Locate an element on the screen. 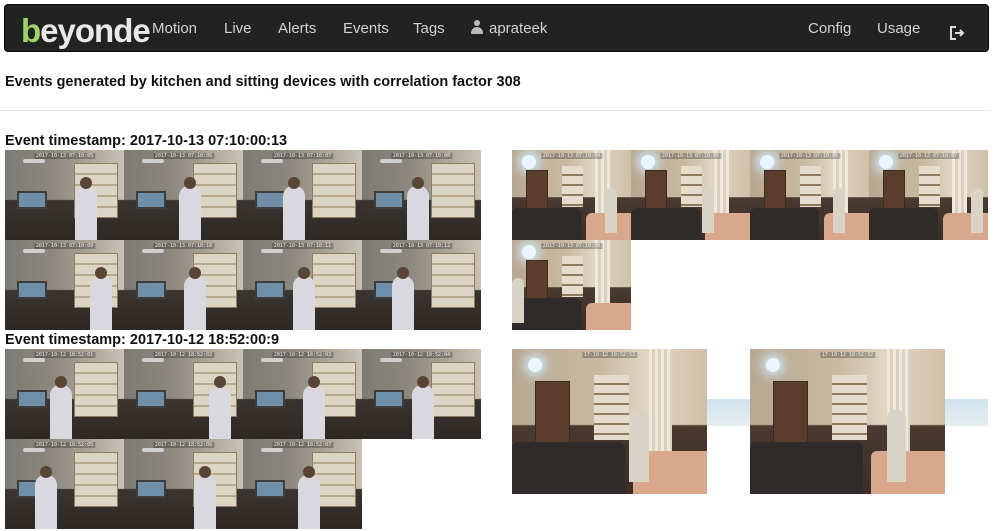 This screenshot has width=1000, height=531. sitting-thumbnail: 17-10-12 18:52:53 is located at coordinates (609, 421).